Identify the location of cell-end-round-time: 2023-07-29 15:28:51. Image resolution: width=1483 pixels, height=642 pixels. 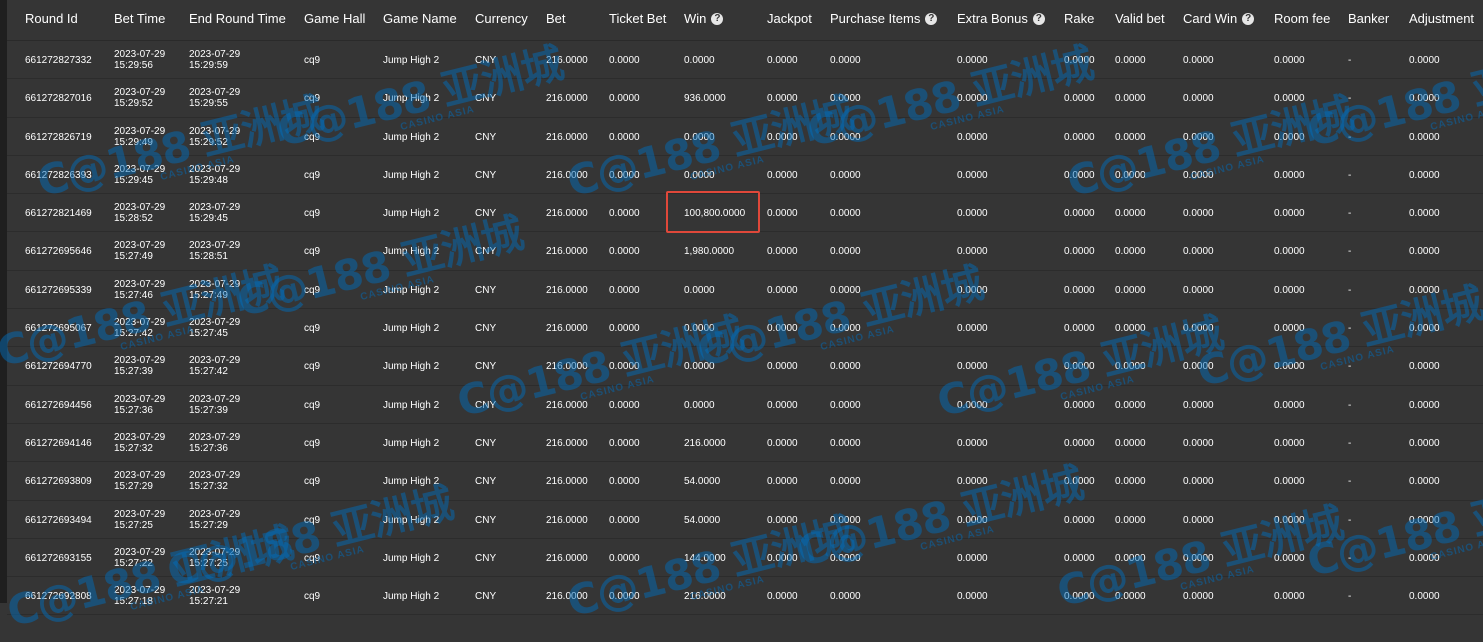
(215, 251).